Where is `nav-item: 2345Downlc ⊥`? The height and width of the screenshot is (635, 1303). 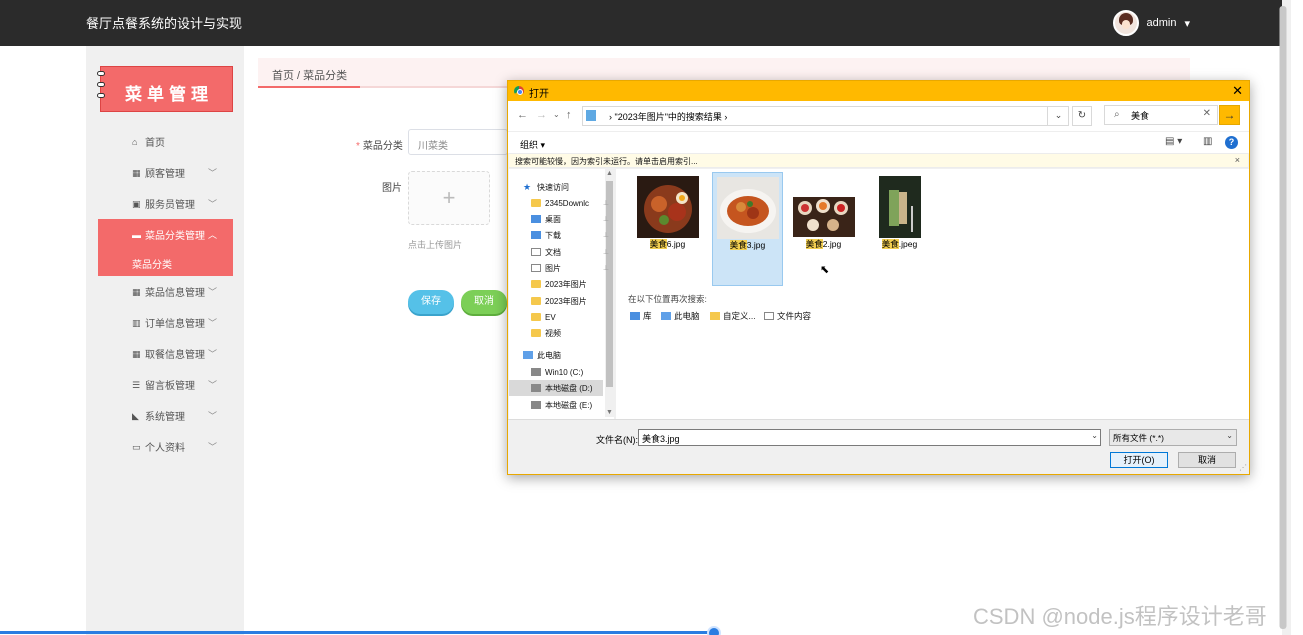
nav-item: 2345Downlc ⊥ is located at coordinates (559, 203).